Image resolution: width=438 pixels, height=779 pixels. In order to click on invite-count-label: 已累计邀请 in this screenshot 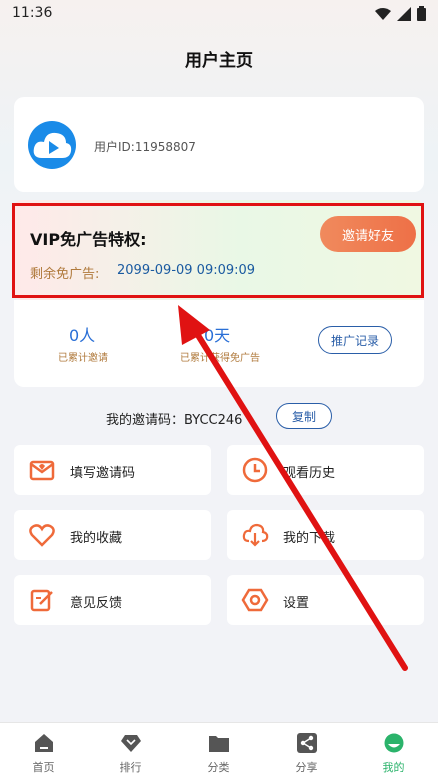, I will do `click(83, 358)`.